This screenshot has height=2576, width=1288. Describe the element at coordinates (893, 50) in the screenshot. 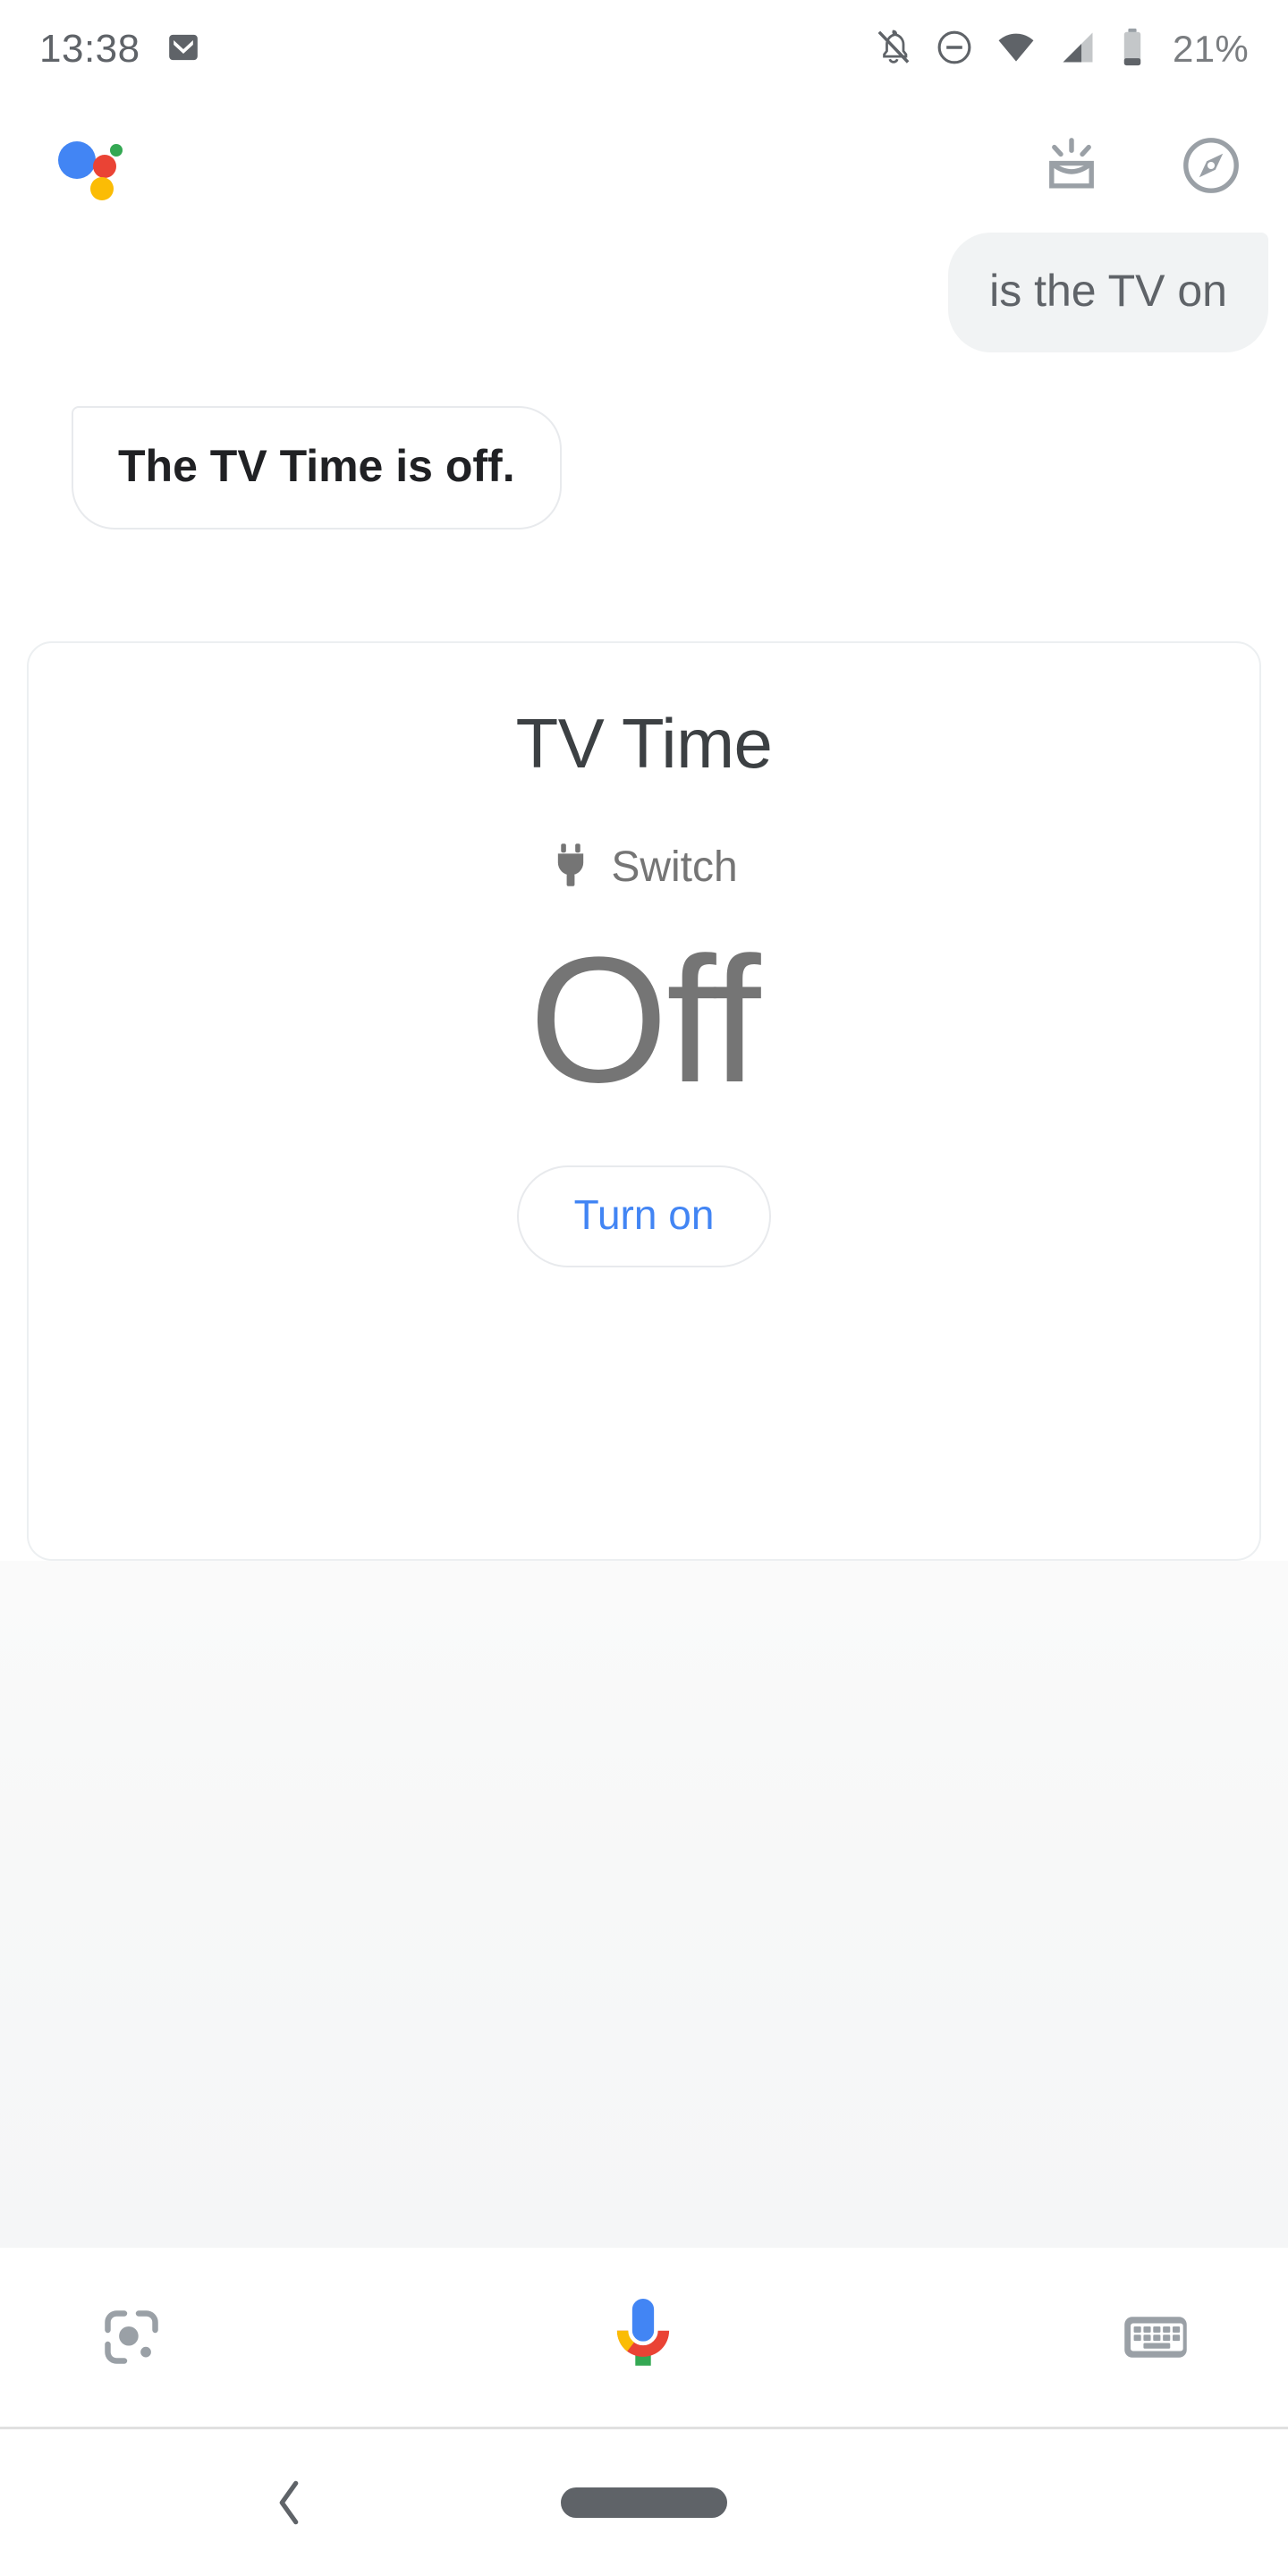

I see `bell-off-icon` at that location.